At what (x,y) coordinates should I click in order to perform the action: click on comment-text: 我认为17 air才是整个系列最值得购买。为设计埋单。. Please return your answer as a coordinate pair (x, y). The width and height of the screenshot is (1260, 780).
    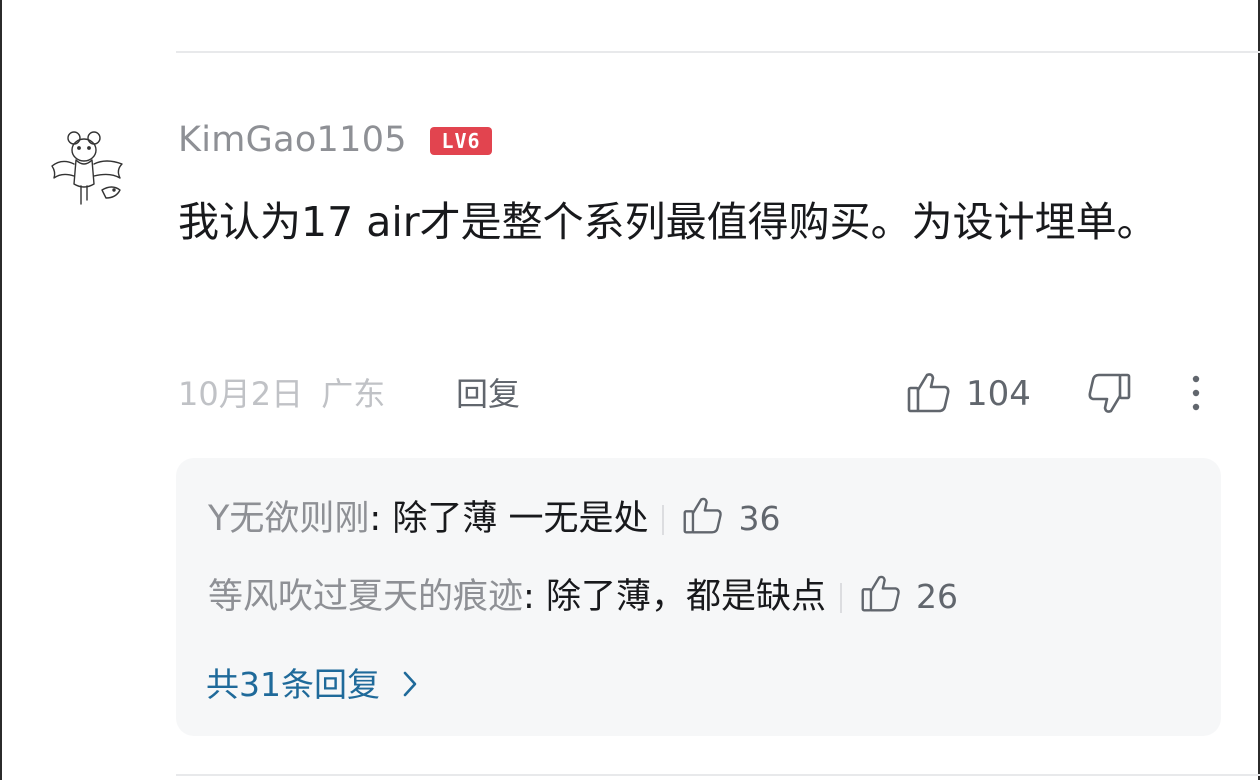
    Looking at the image, I should click on (668, 222).